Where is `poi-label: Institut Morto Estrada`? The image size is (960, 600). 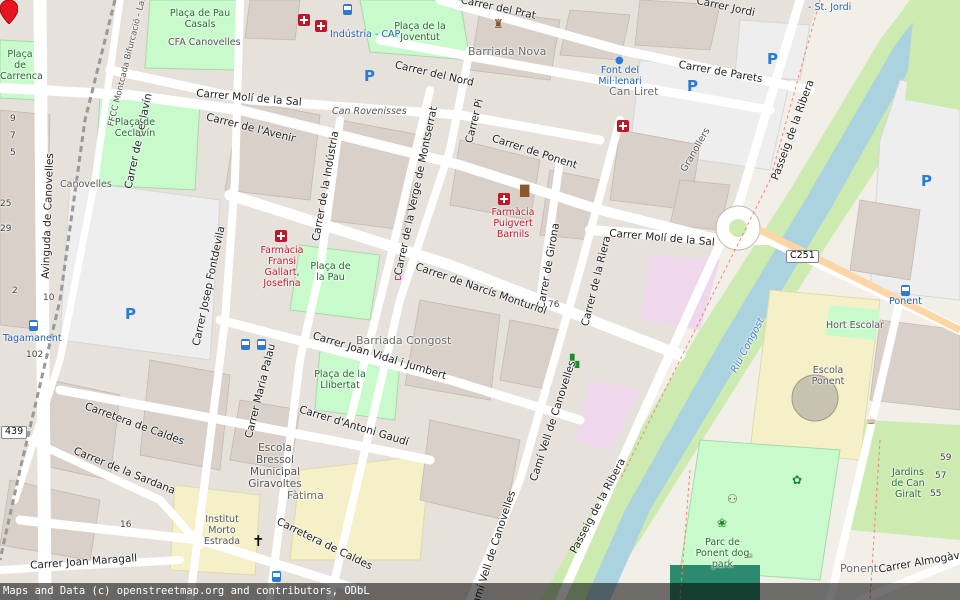
poi-label: Institut Morto Estrada is located at coordinates (222, 530).